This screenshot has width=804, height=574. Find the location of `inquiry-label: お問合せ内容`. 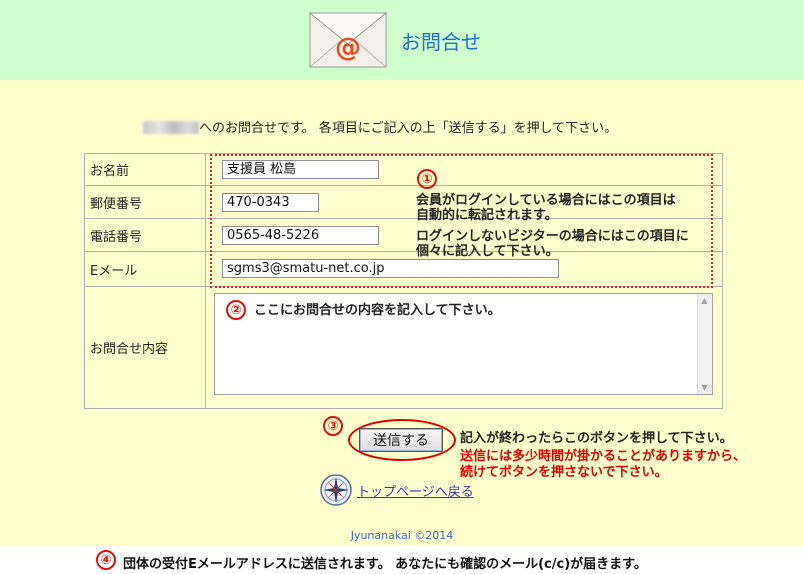

inquiry-label: お問合せ内容 is located at coordinates (145, 347).